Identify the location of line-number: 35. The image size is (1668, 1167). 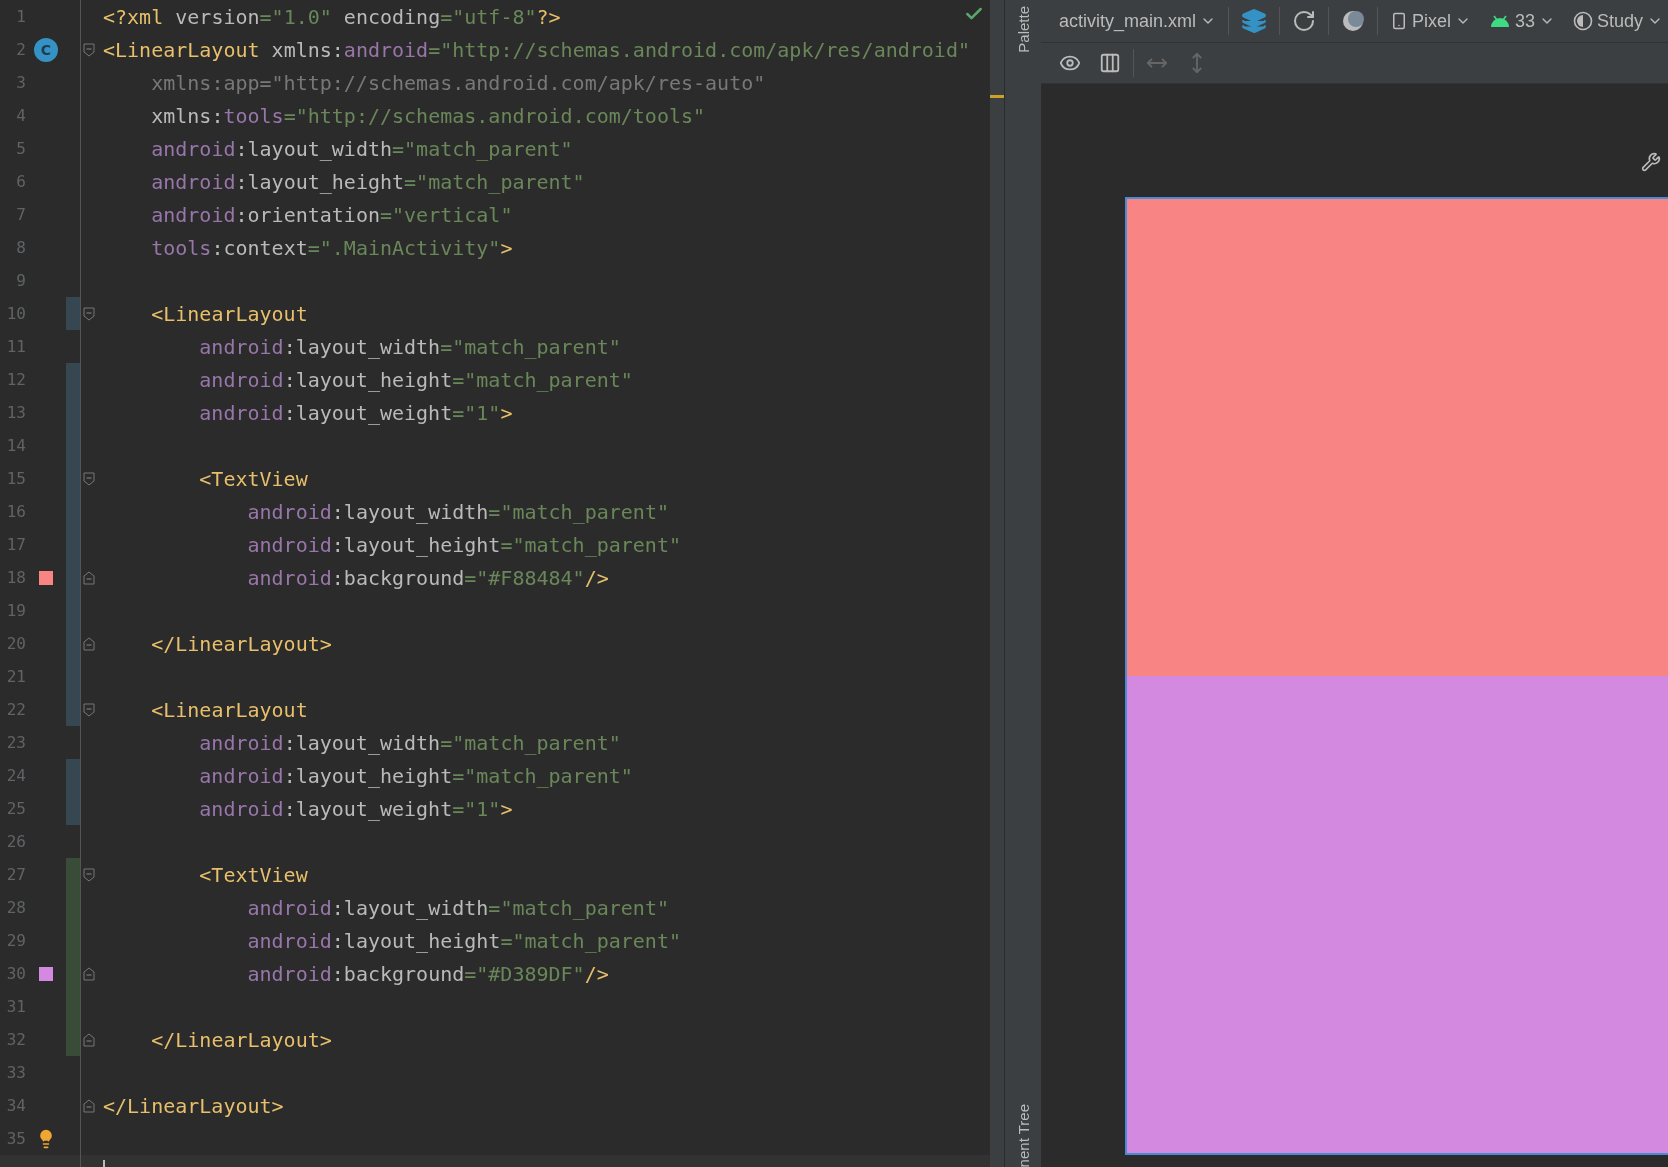
(15, 1138).